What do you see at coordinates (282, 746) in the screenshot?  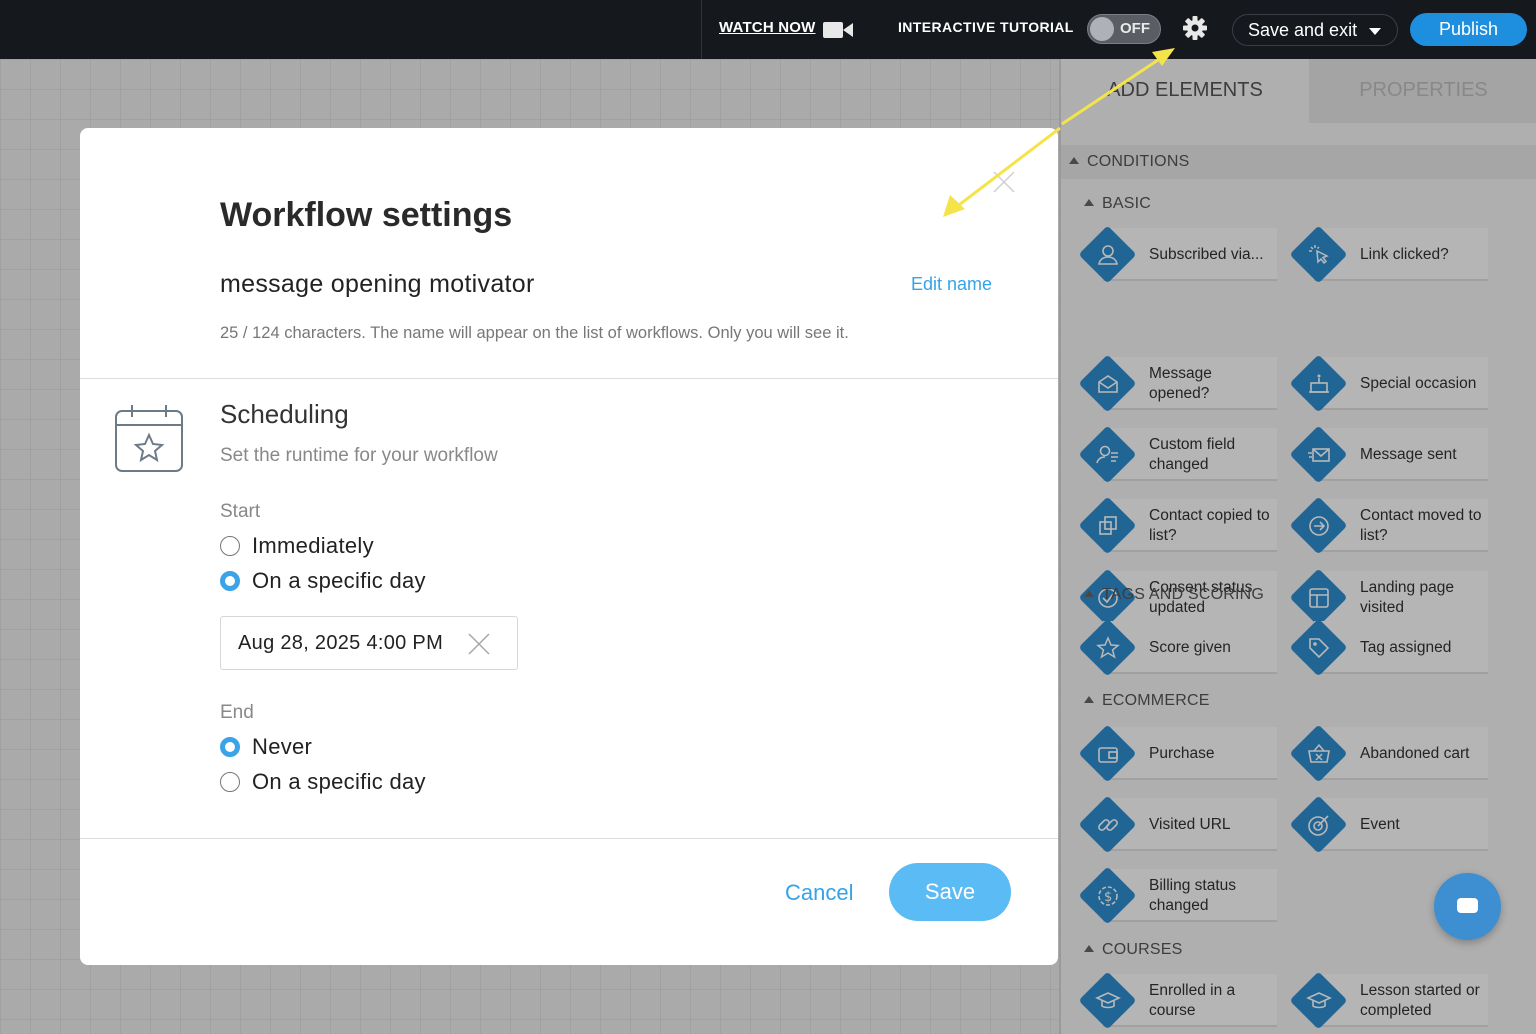 I see `radio-label: Never` at bounding box center [282, 746].